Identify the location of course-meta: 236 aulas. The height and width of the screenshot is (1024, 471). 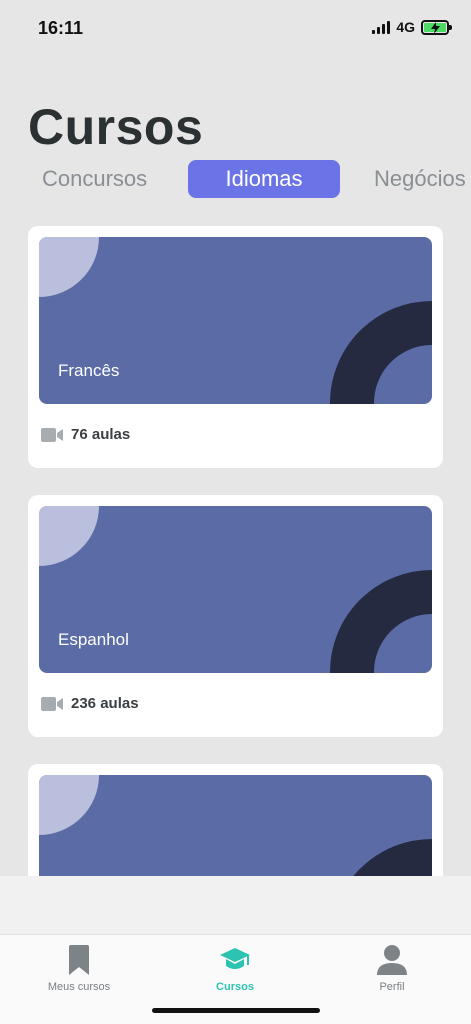
(90, 703).